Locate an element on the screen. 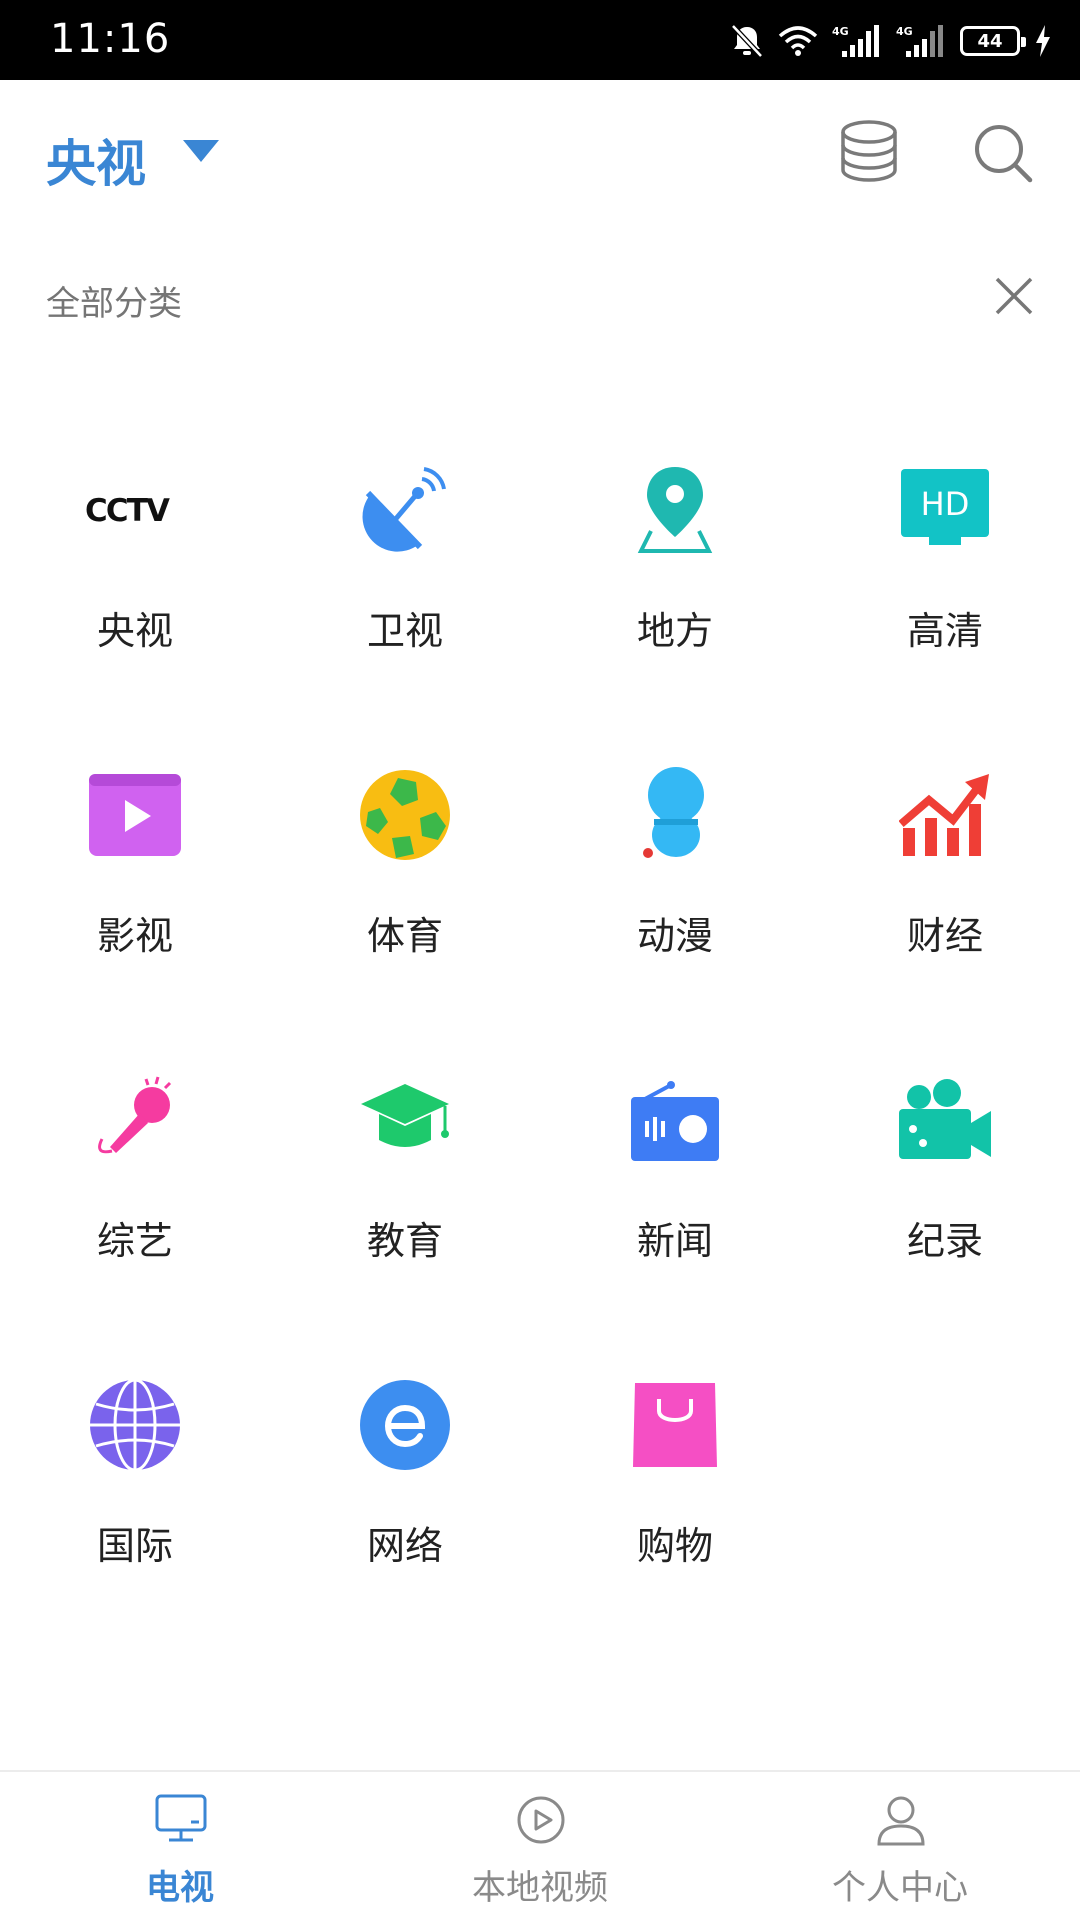  category-item-international: 国际 is located at coordinates (135, 1485).